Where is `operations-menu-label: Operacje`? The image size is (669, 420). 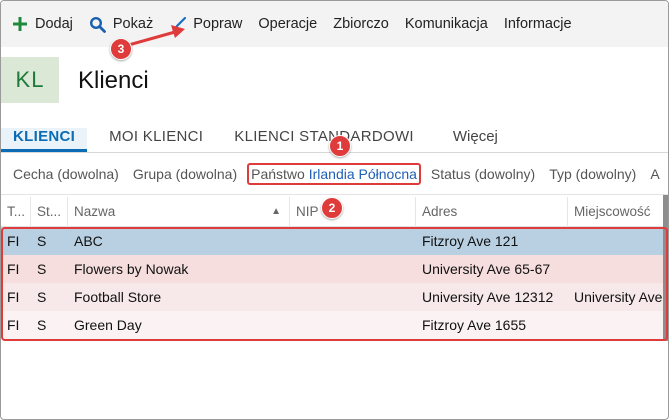 operations-menu-label: Operacje is located at coordinates (288, 24).